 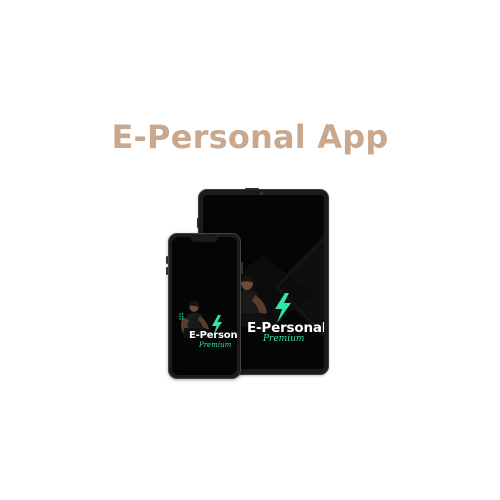 I want to click on phone-screen: E-Personal Premium, so click(x=204, y=306).